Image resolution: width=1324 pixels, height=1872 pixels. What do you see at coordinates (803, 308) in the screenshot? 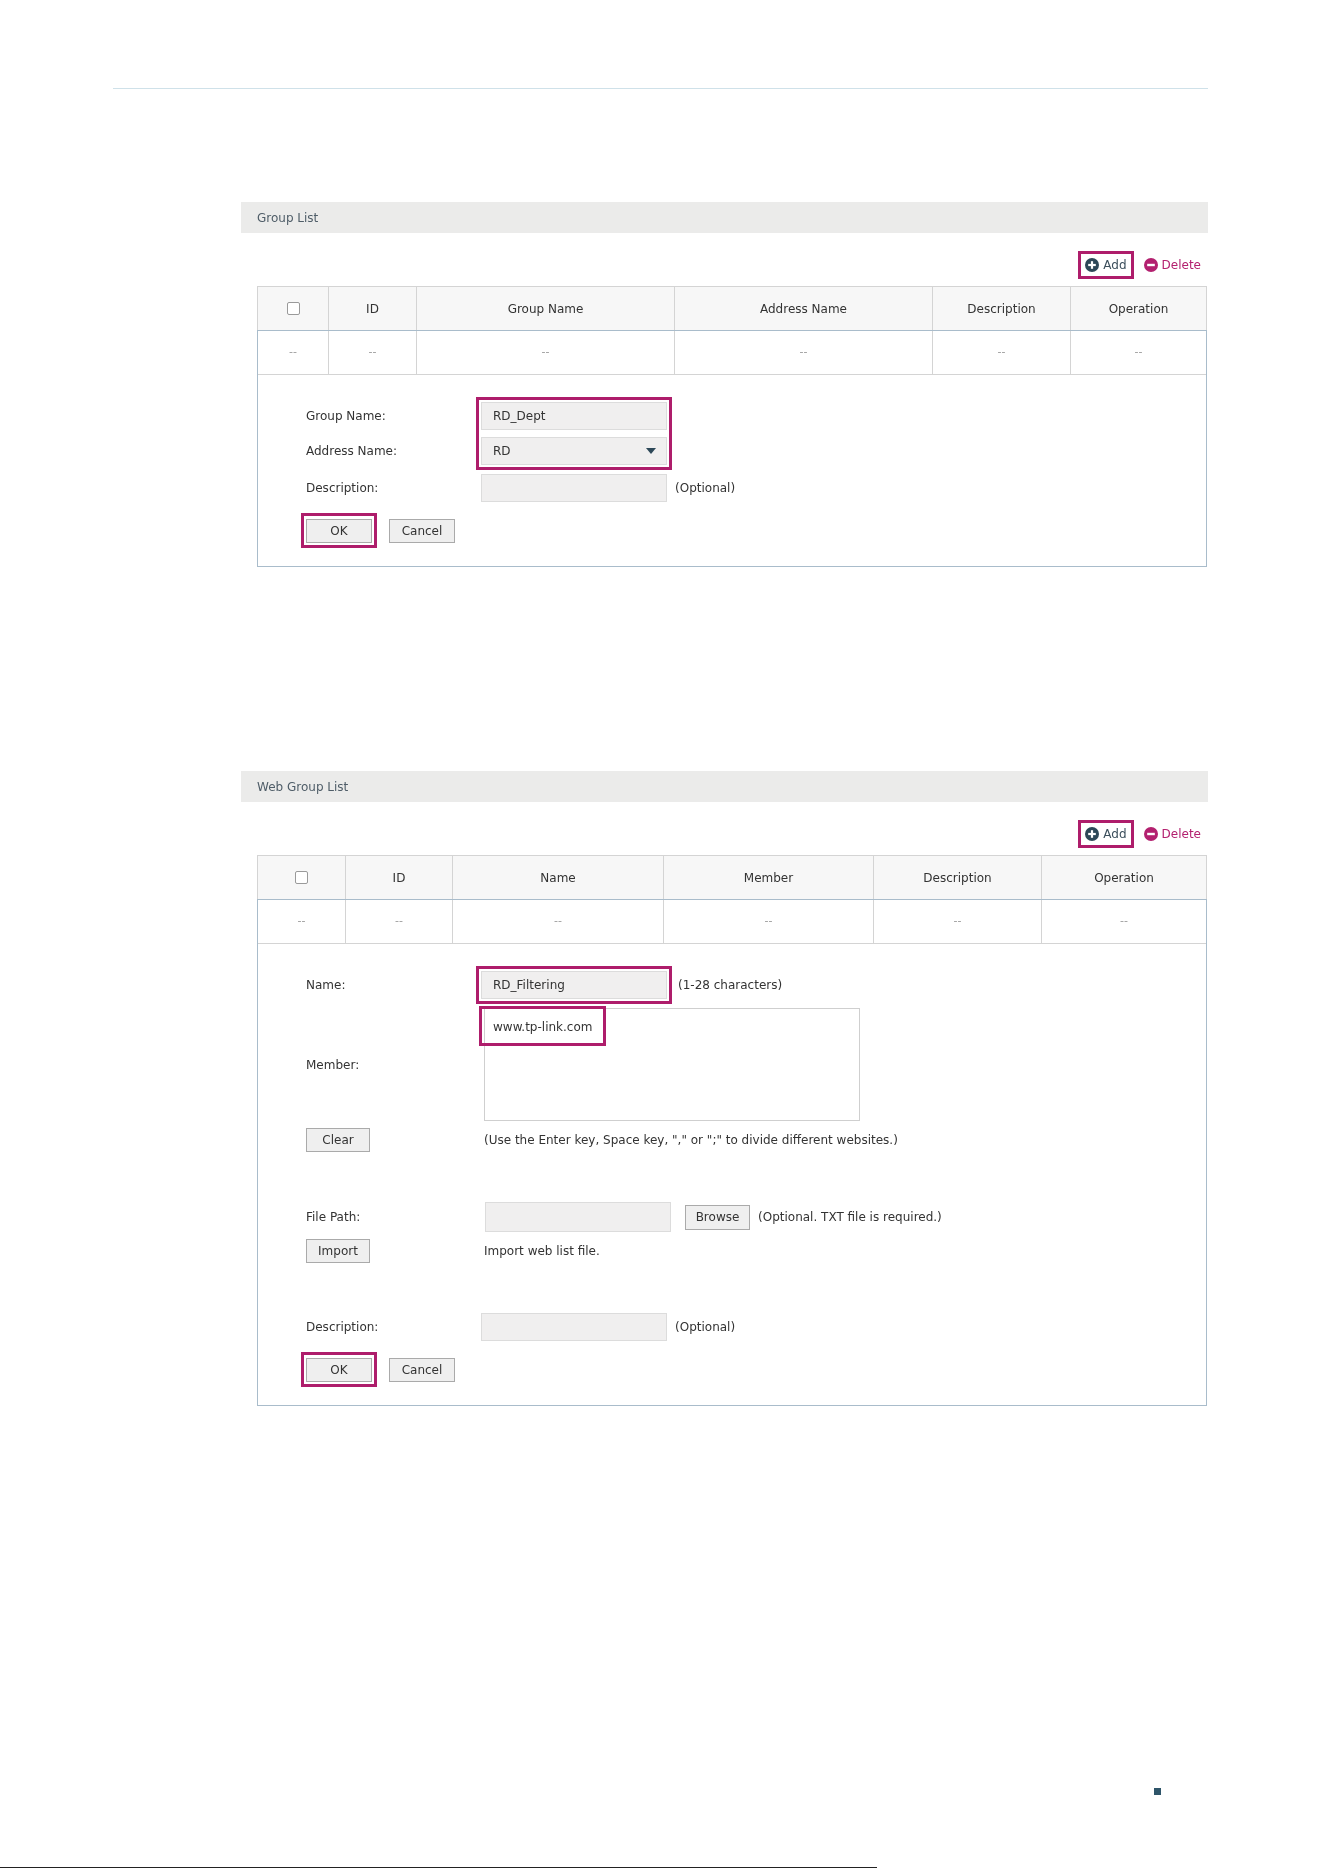
I see `column-header: Address Name` at bounding box center [803, 308].